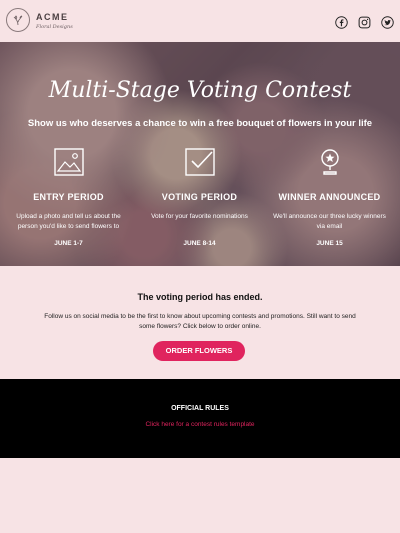 The width and height of the screenshot is (400, 533). I want to click on brand-tagline: Floral Designs, so click(54, 27).